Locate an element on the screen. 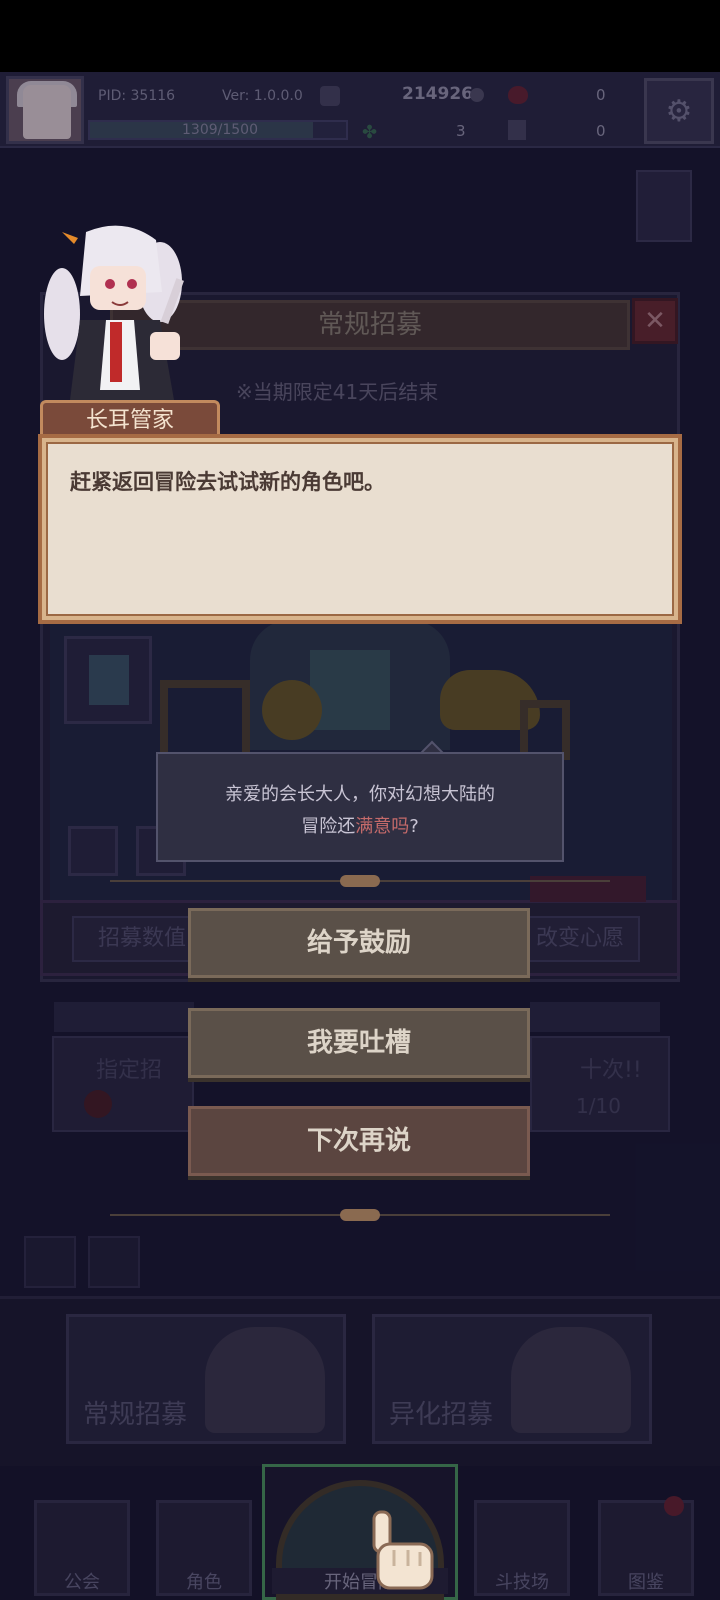  divider-top-ornament is located at coordinates (360, 881).